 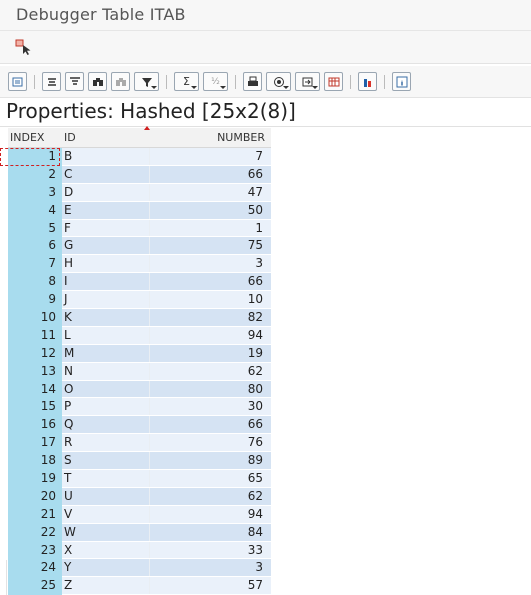 I want to click on row-index-cell: 7, so click(x=35, y=264).